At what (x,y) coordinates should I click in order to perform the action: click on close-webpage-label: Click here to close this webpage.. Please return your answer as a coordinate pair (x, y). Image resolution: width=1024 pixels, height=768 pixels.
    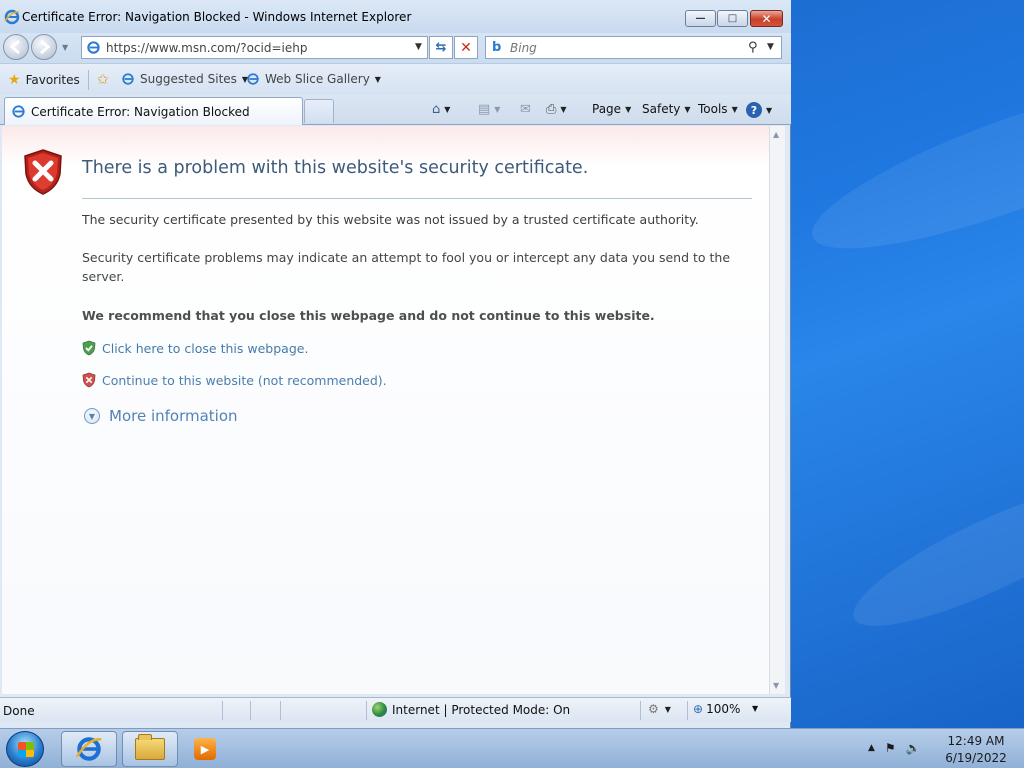
    Looking at the image, I should click on (205, 348).